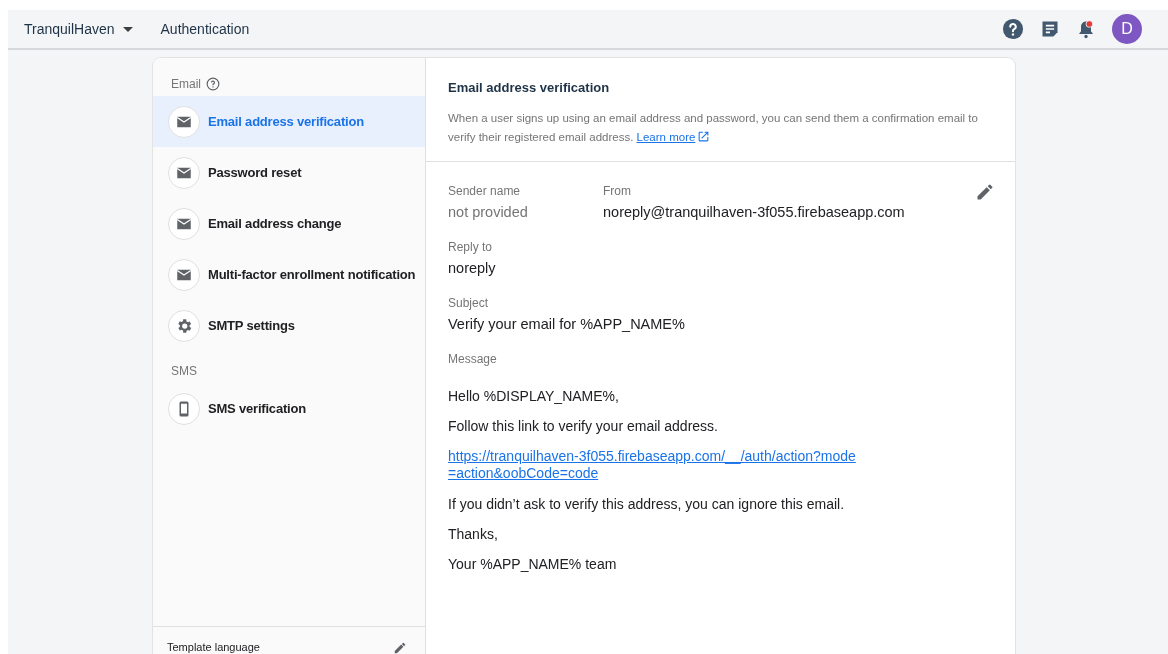 The width and height of the screenshot is (1168, 654). I want to click on field-label: Reply to, so click(471, 247).